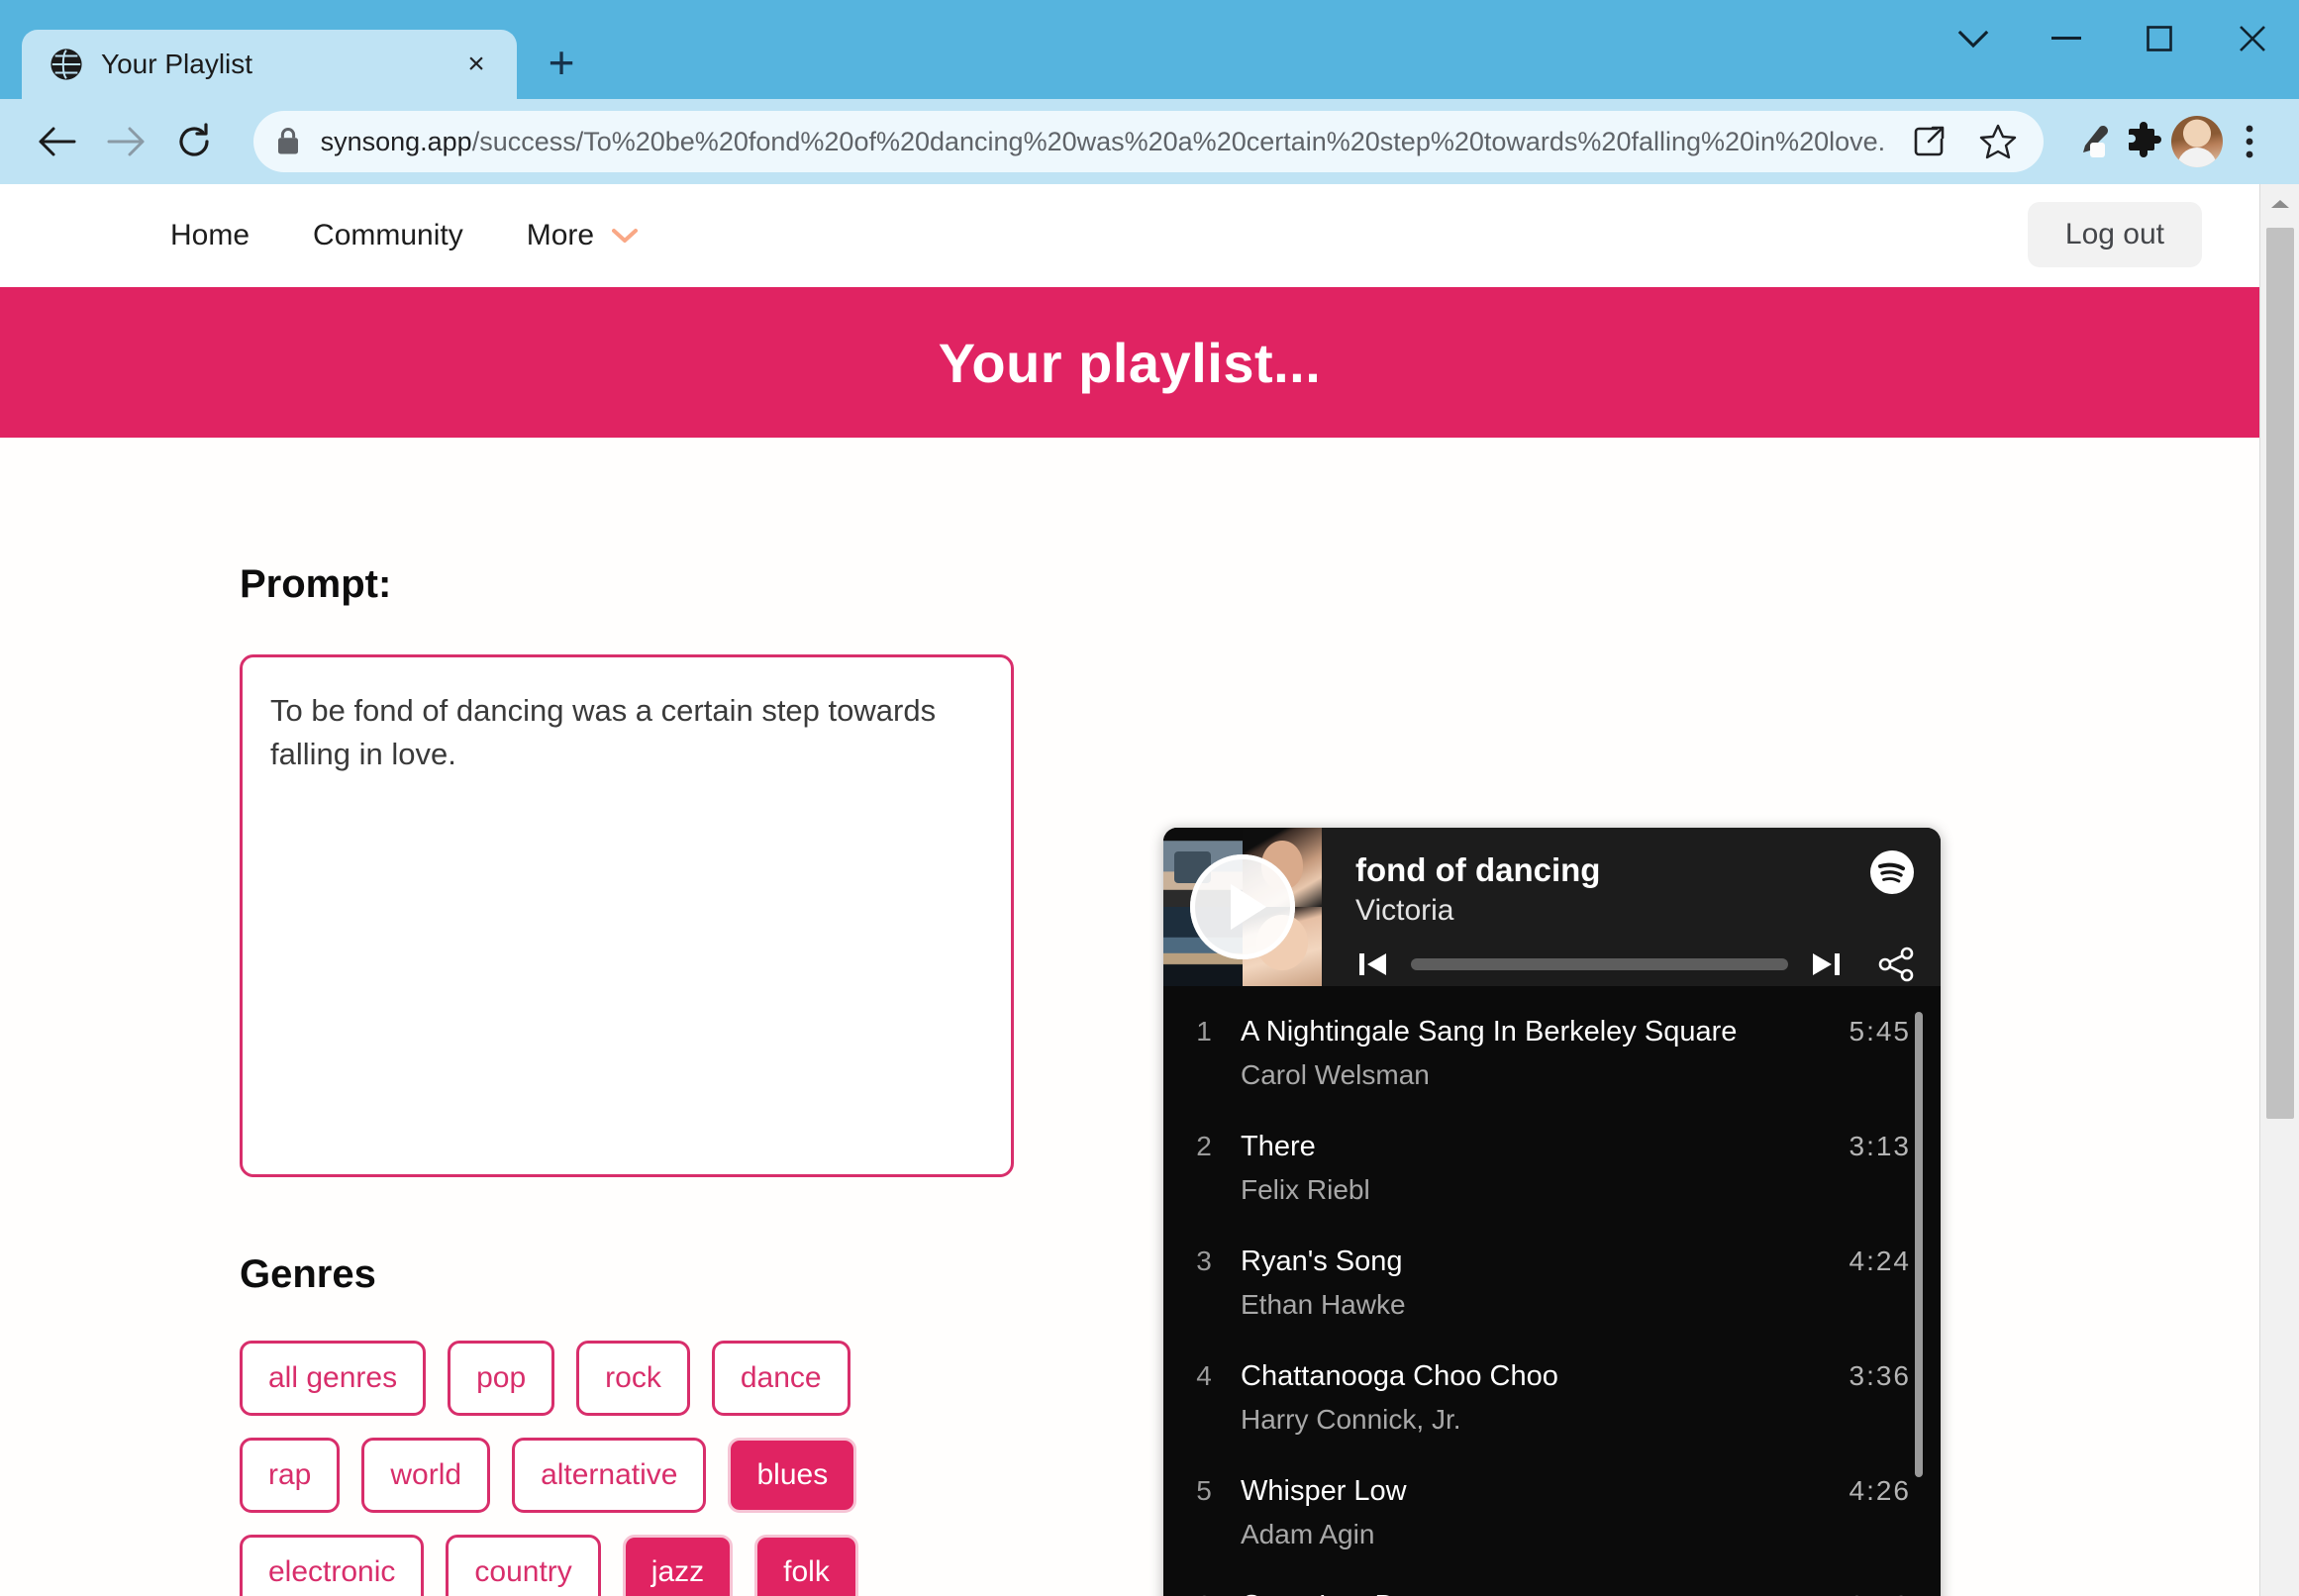 This screenshot has height=1596, width=2299. I want to click on player-controls, so click(1635, 964).